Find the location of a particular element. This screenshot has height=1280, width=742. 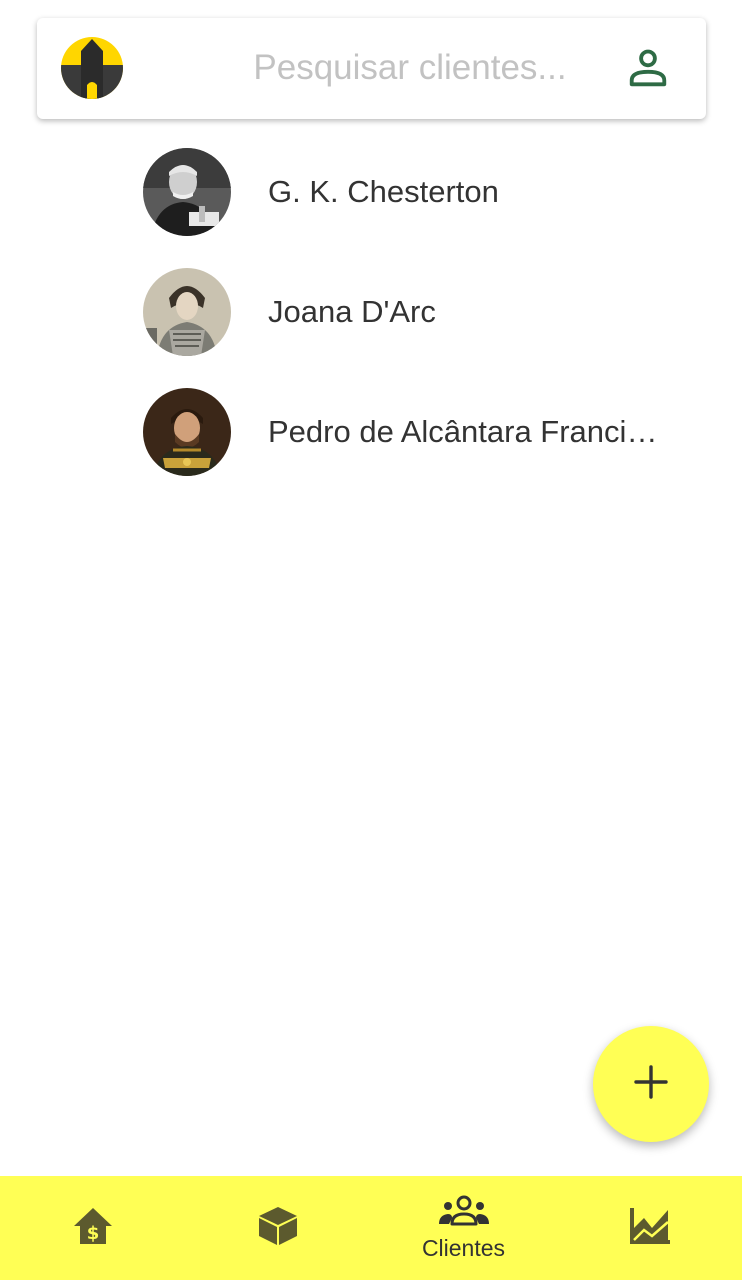

nav-item-sales: $ is located at coordinates (92, 1228).